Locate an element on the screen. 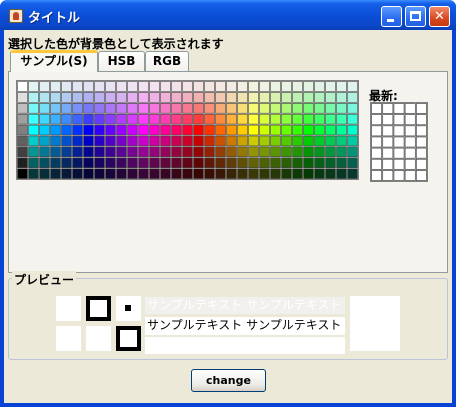 The image size is (456, 407). close-button: ✕ is located at coordinates (439, 16).